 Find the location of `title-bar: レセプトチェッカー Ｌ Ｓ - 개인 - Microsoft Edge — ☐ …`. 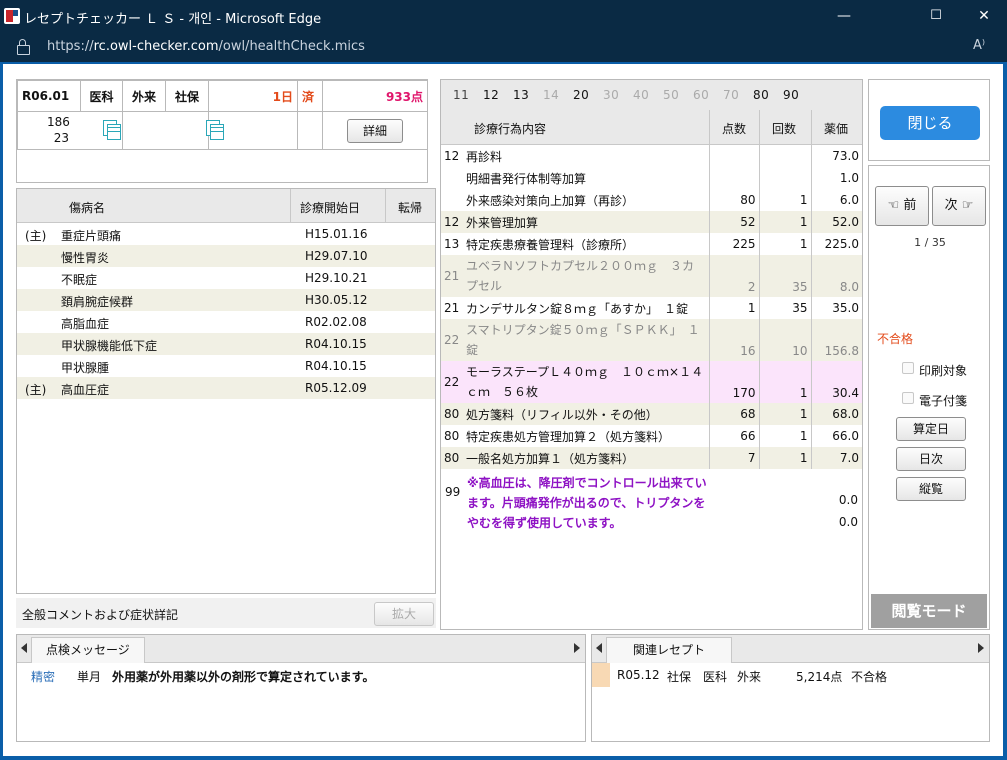

title-bar: レセプトチェッカー Ｌ Ｓ - 개인 - Microsoft Edge — ☐ … is located at coordinates (503, 16).